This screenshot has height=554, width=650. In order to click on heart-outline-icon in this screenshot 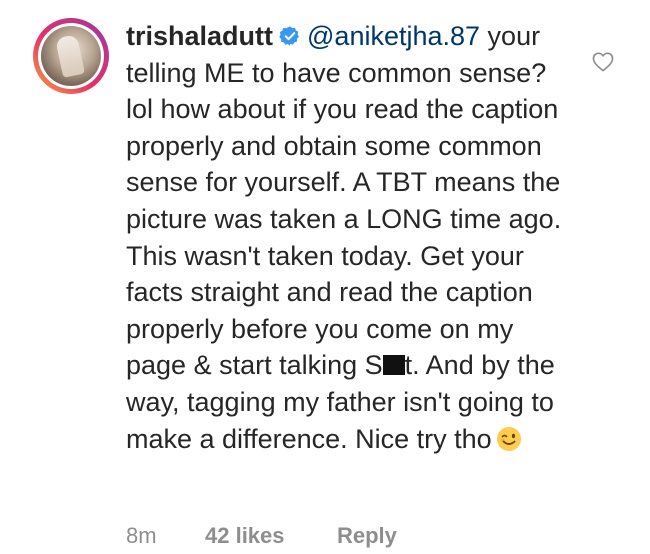, I will do `click(603, 62)`.